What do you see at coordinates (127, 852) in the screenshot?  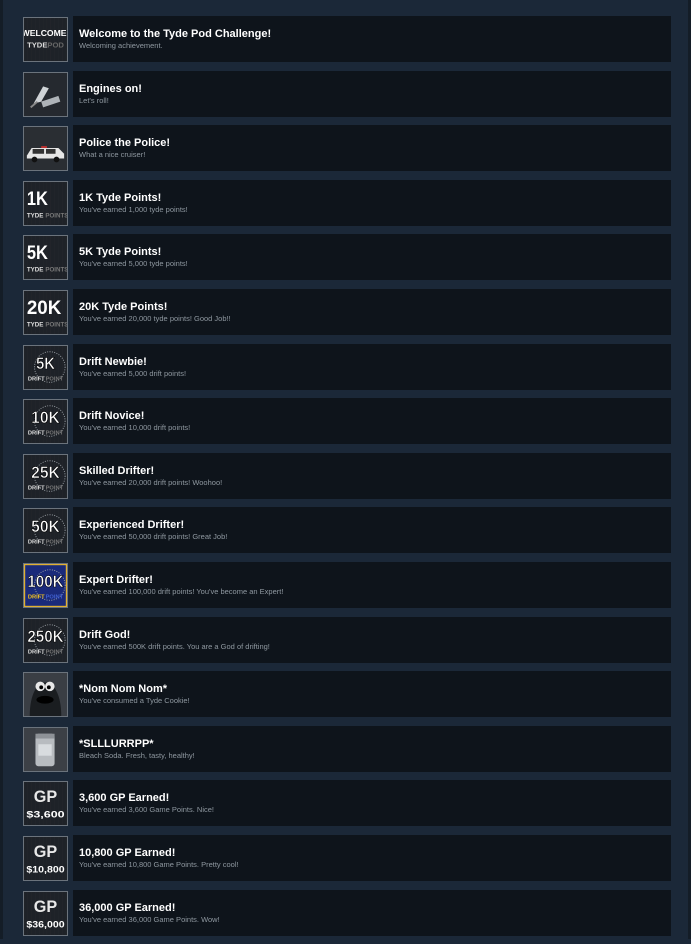 I see `achievement-title: 10,800 GP Earned!` at bounding box center [127, 852].